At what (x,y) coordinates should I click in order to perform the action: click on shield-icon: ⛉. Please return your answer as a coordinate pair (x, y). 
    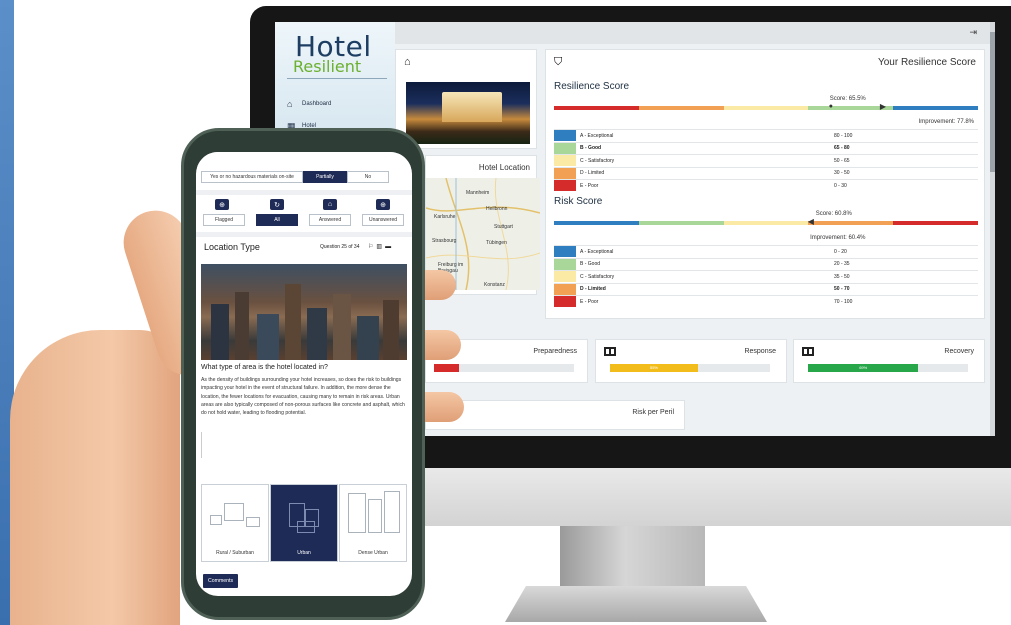
    Looking at the image, I should click on (558, 62).